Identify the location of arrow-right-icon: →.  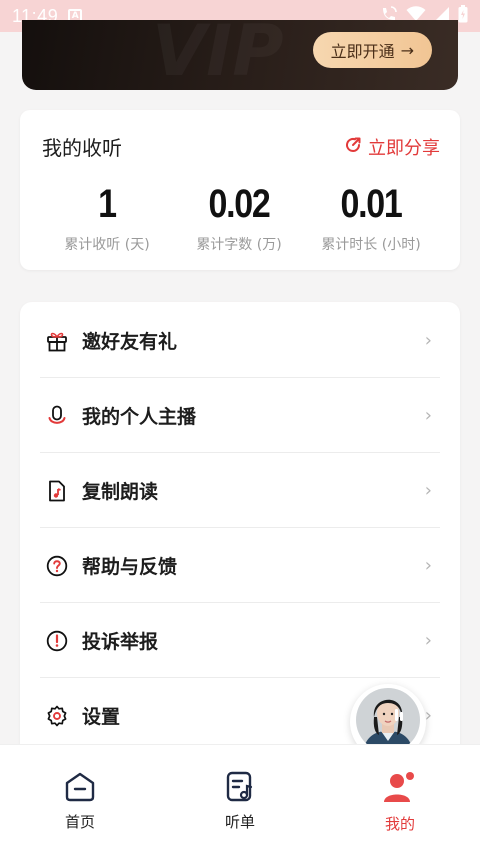
(407, 50).